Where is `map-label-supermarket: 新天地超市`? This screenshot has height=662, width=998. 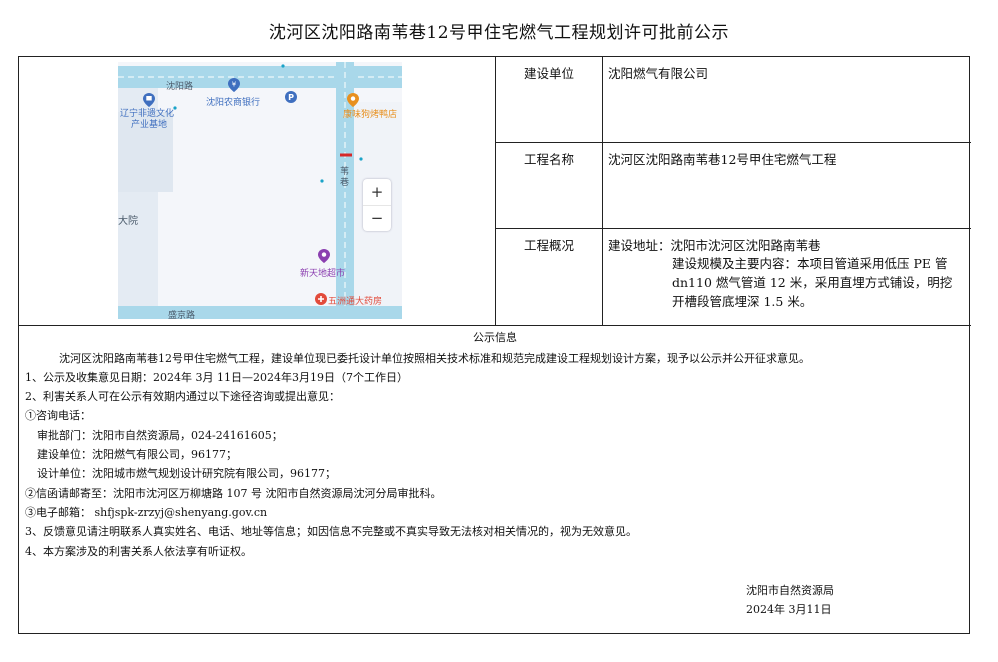
map-label-supermarket: 新天地超市 is located at coordinates (323, 274).